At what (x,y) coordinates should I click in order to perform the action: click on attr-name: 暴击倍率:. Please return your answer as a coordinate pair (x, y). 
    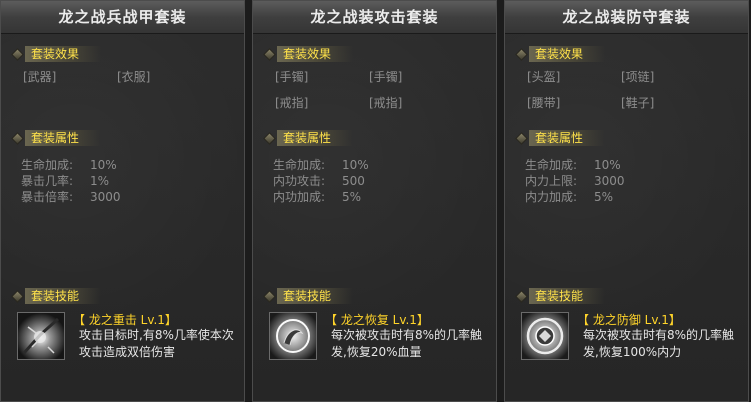
    Looking at the image, I should click on (47, 197).